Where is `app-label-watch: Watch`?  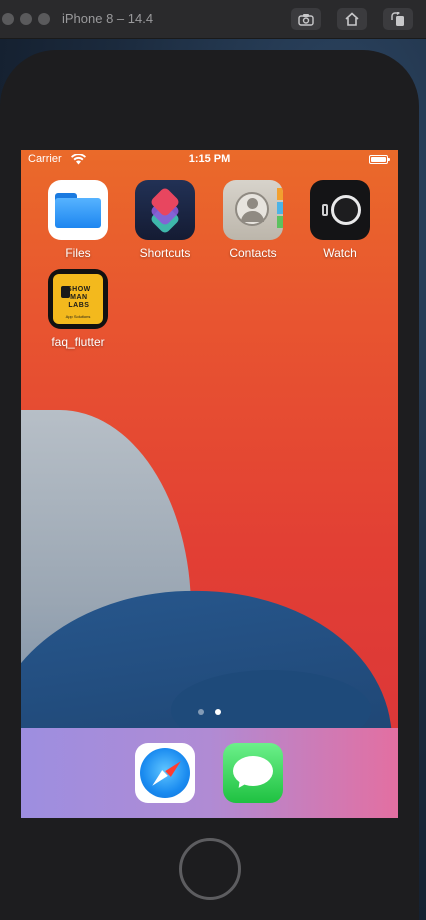 app-label-watch: Watch is located at coordinates (340, 253).